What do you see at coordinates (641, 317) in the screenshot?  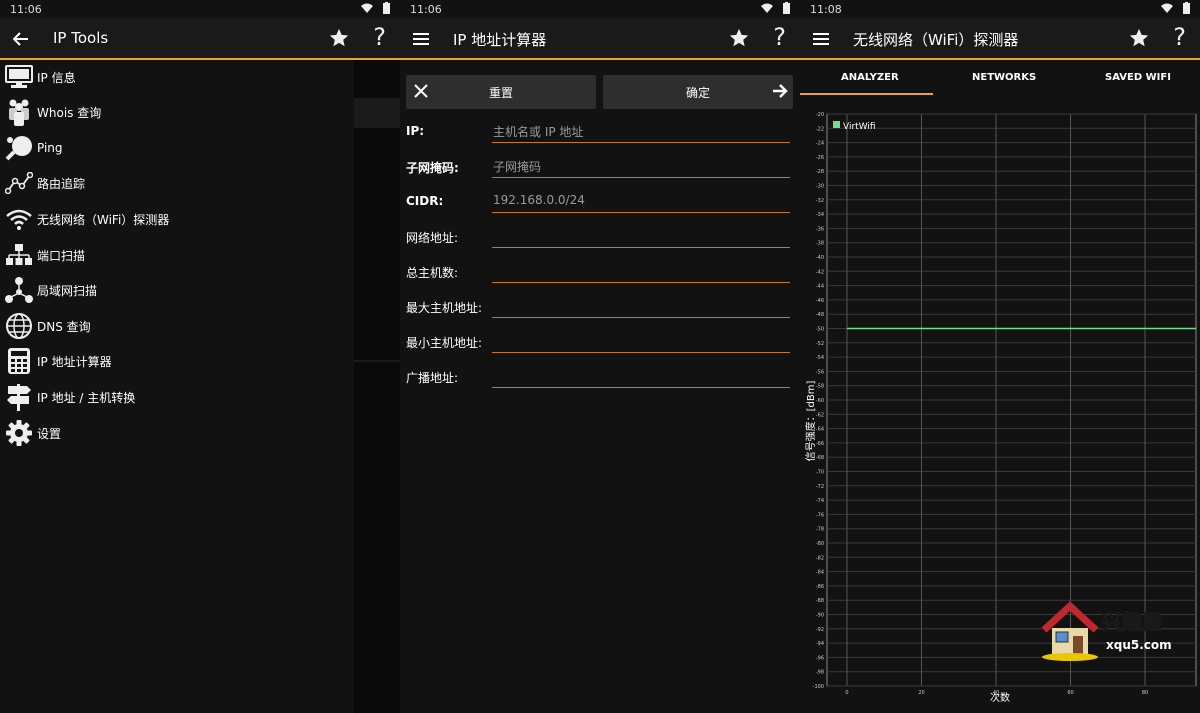 I see `max-host-underline` at bounding box center [641, 317].